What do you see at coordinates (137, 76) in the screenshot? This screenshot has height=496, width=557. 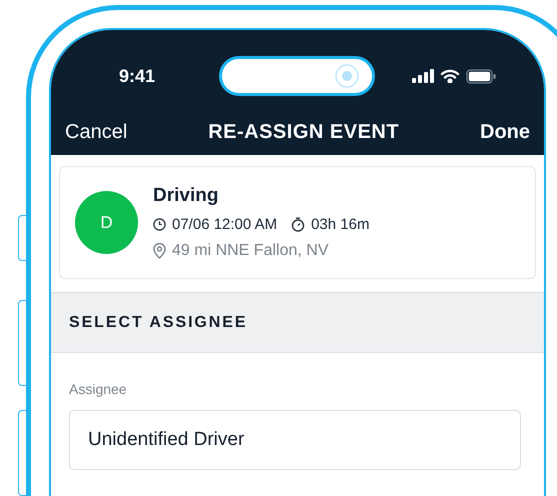 I see `status-time: 9:41` at bounding box center [137, 76].